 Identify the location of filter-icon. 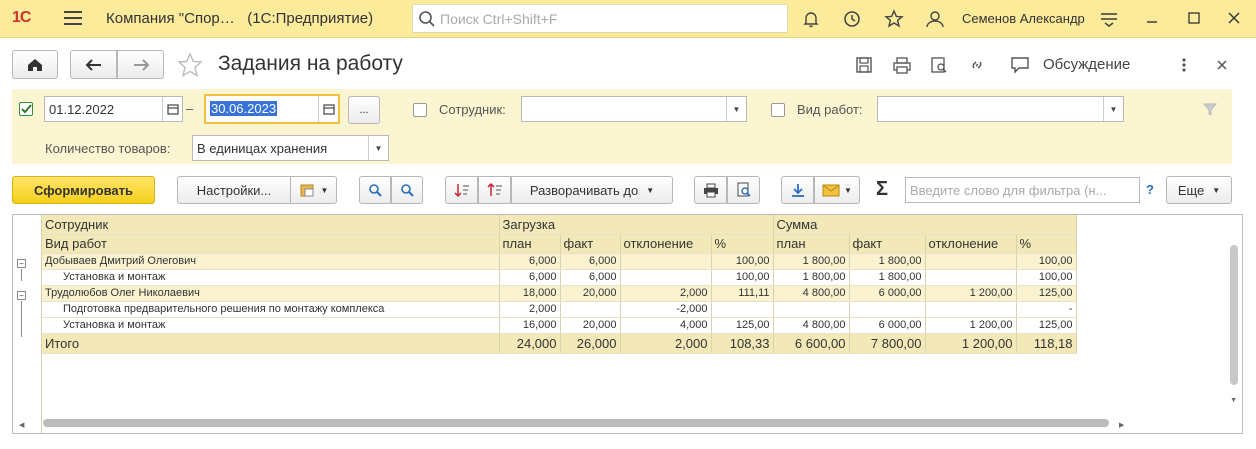
(1210, 110).